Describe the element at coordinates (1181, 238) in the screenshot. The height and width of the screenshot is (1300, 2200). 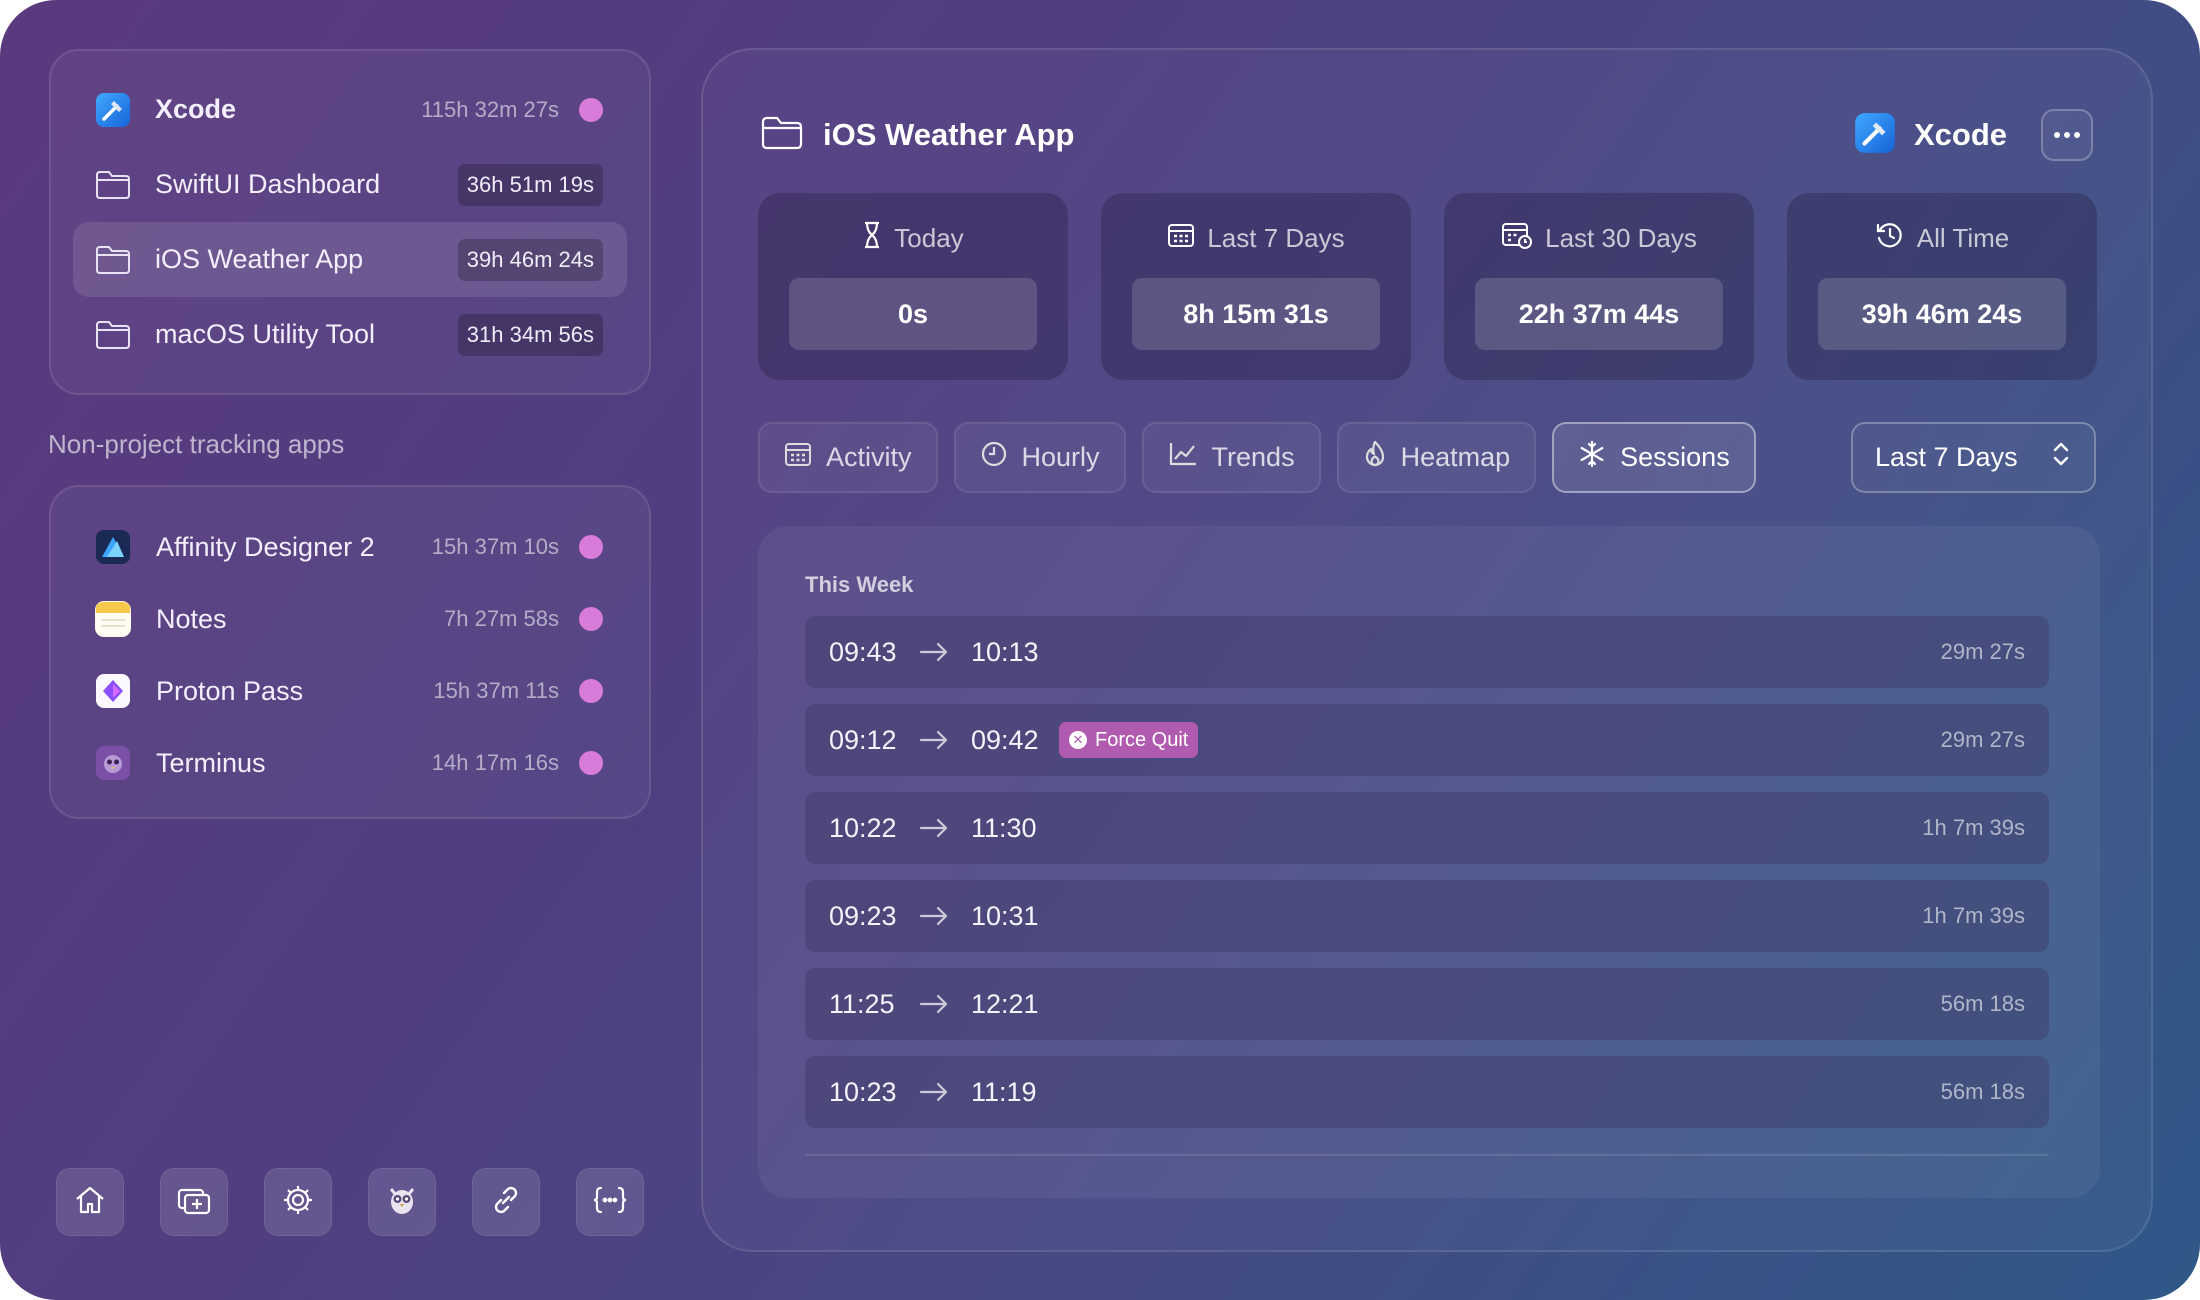
I see `calendar-icon` at that location.